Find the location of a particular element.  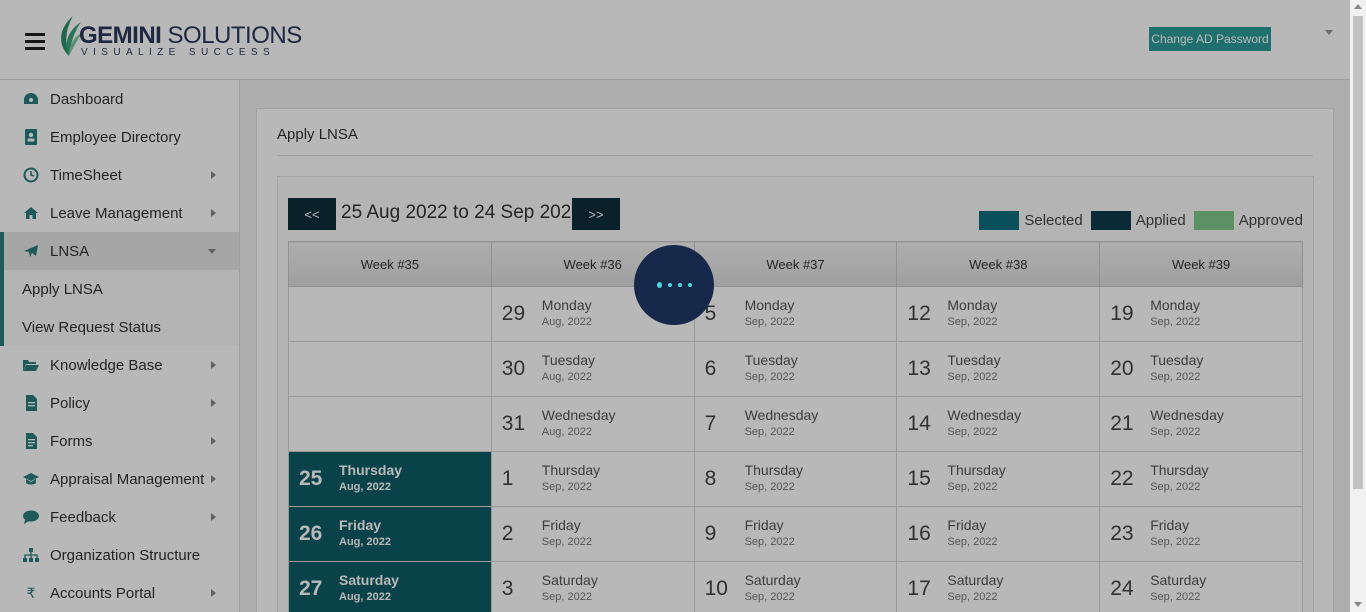

scroll-thumb is located at coordinates (1358, 252).